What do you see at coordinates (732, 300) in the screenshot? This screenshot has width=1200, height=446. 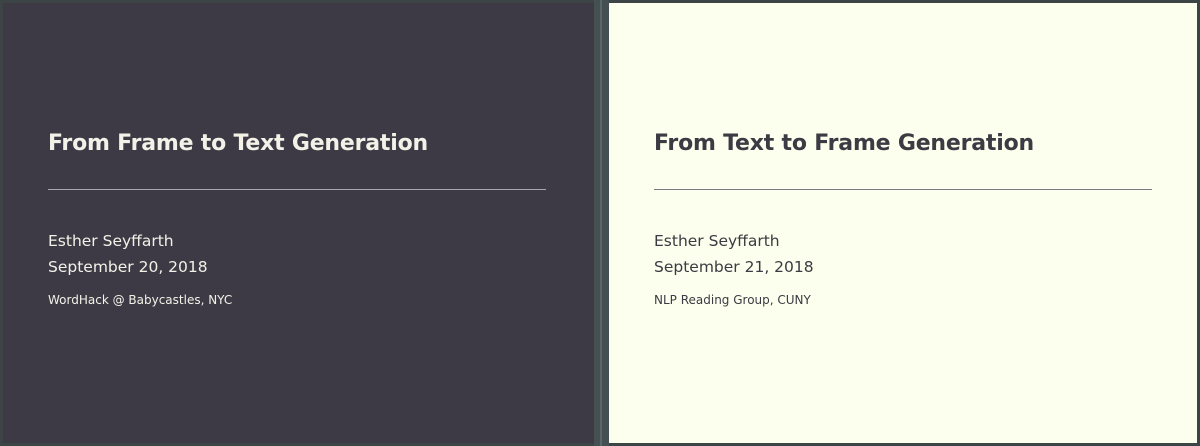 I see `slide-venue: NLP Reading Group, CUNY` at bounding box center [732, 300].